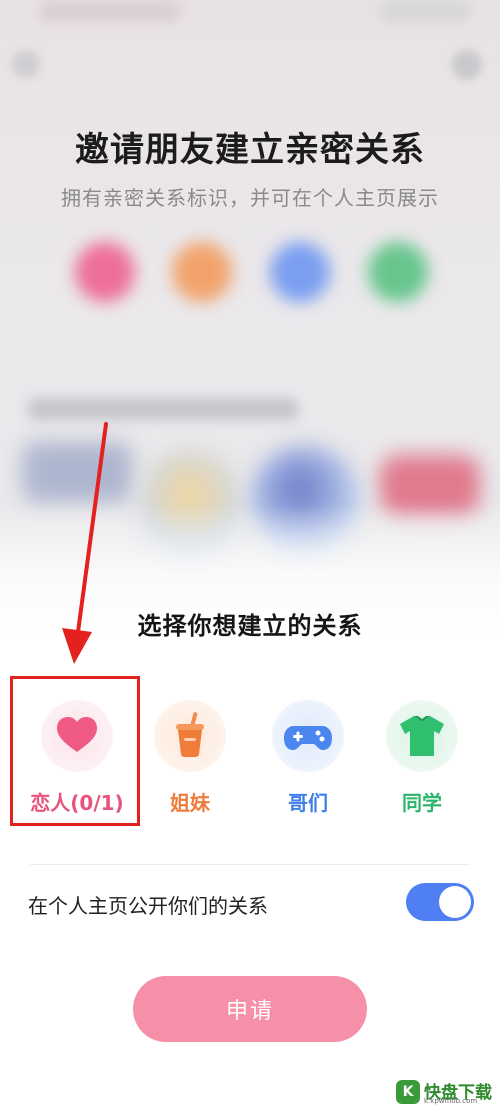  I want to click on divider, so click(250, 864).